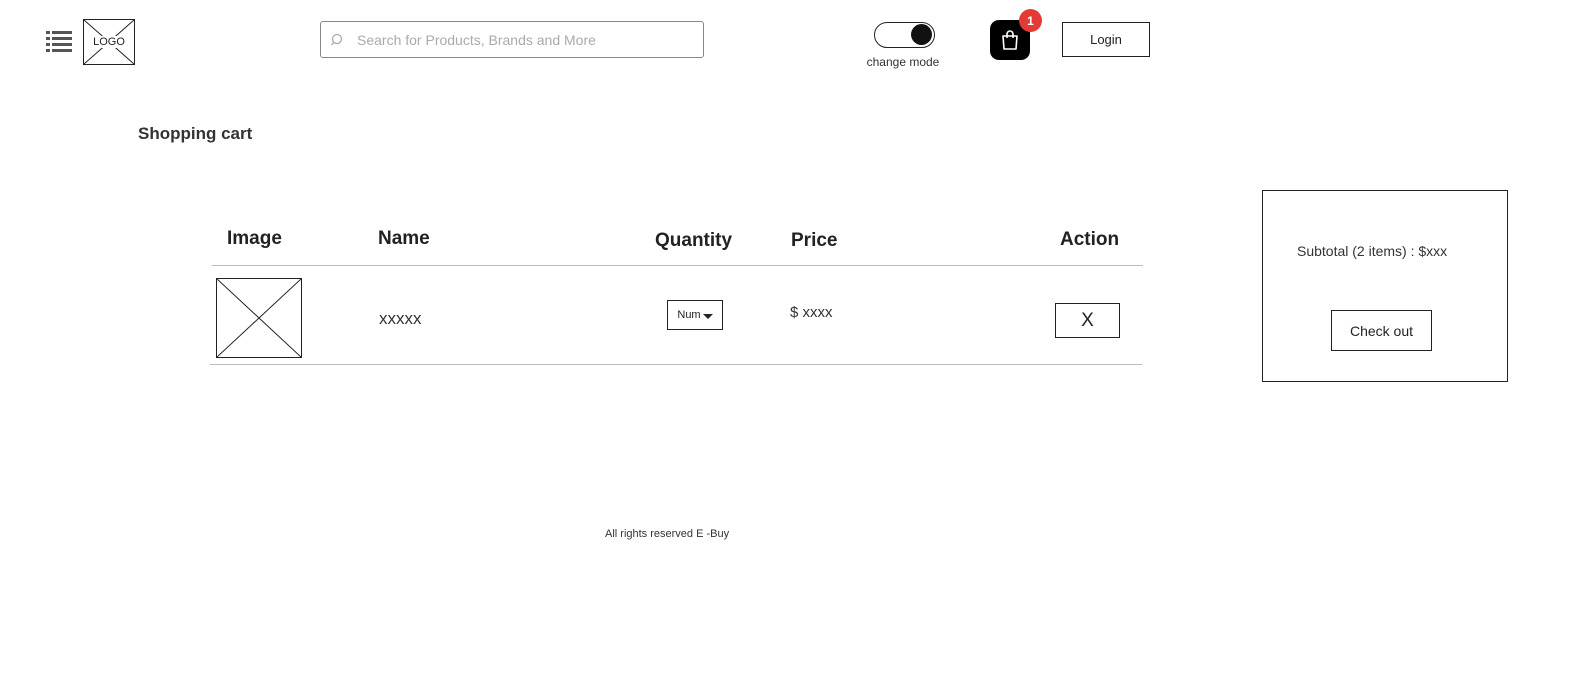  What do you see at coordinates (921, 34) in the screenshot?
I see `toggle-knob` at bounding box center [921, 34].